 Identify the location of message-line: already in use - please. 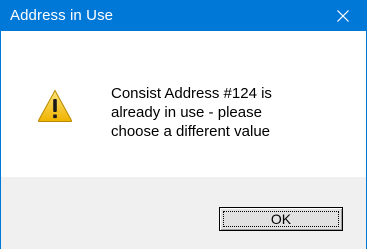
(186, 112).